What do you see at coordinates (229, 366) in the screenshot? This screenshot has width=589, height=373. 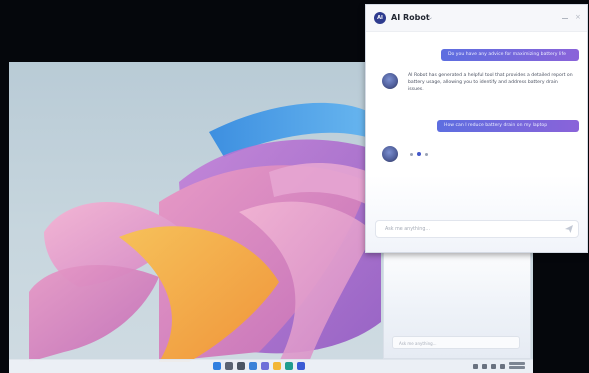 I see `search-icon` at bounding box center [229, 366].